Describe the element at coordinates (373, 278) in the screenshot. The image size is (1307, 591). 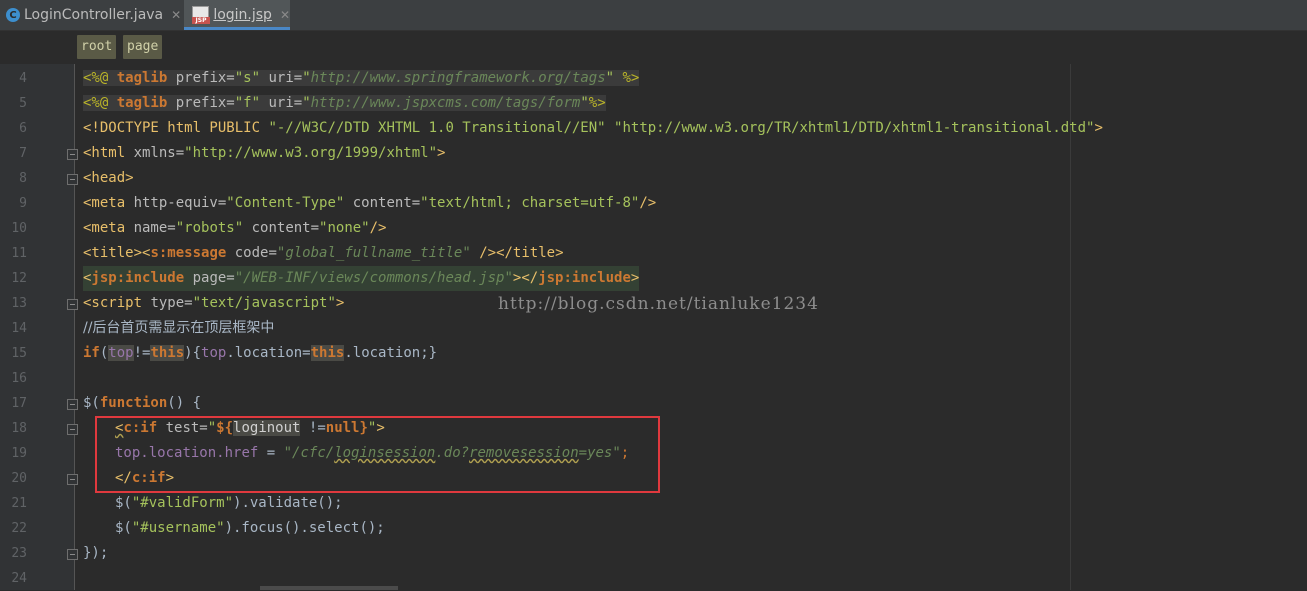
I see `attr-value: "/WEB-INF/views/commons/head.jsp"` at that location.